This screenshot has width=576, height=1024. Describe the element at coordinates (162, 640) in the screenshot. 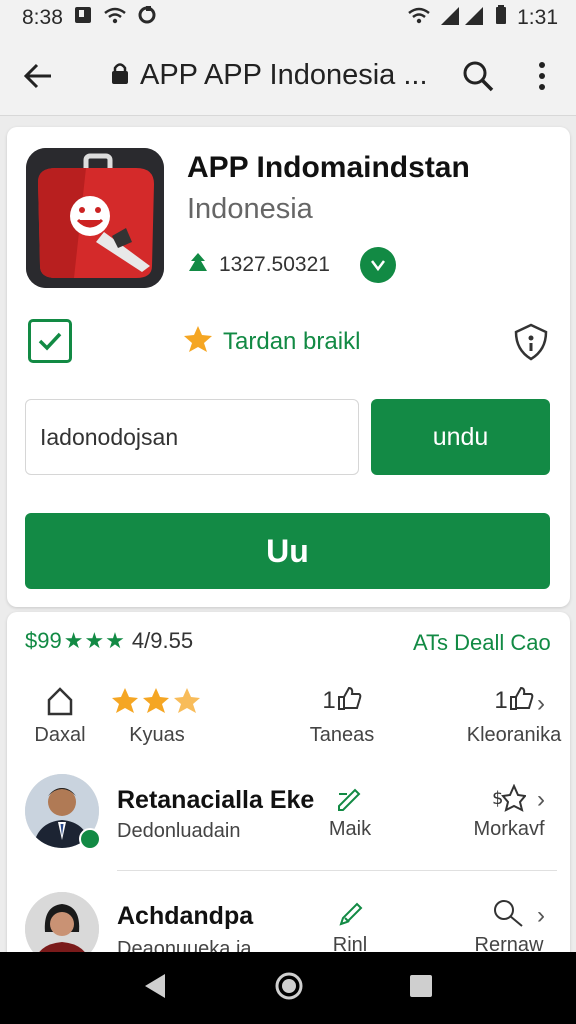

I see `rating-score: 4/9.55` at that location.